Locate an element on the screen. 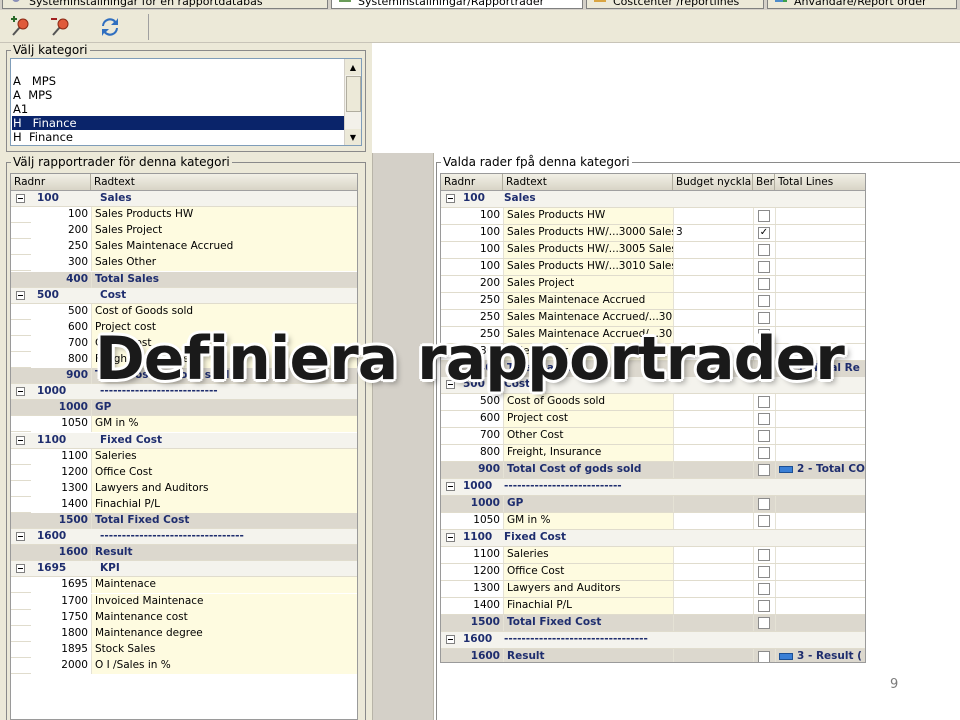 Image resolution: width=960 pixels, height=720 pixels. total-lines-cell: 3 - Result ( is located at coordinates (820, 655).